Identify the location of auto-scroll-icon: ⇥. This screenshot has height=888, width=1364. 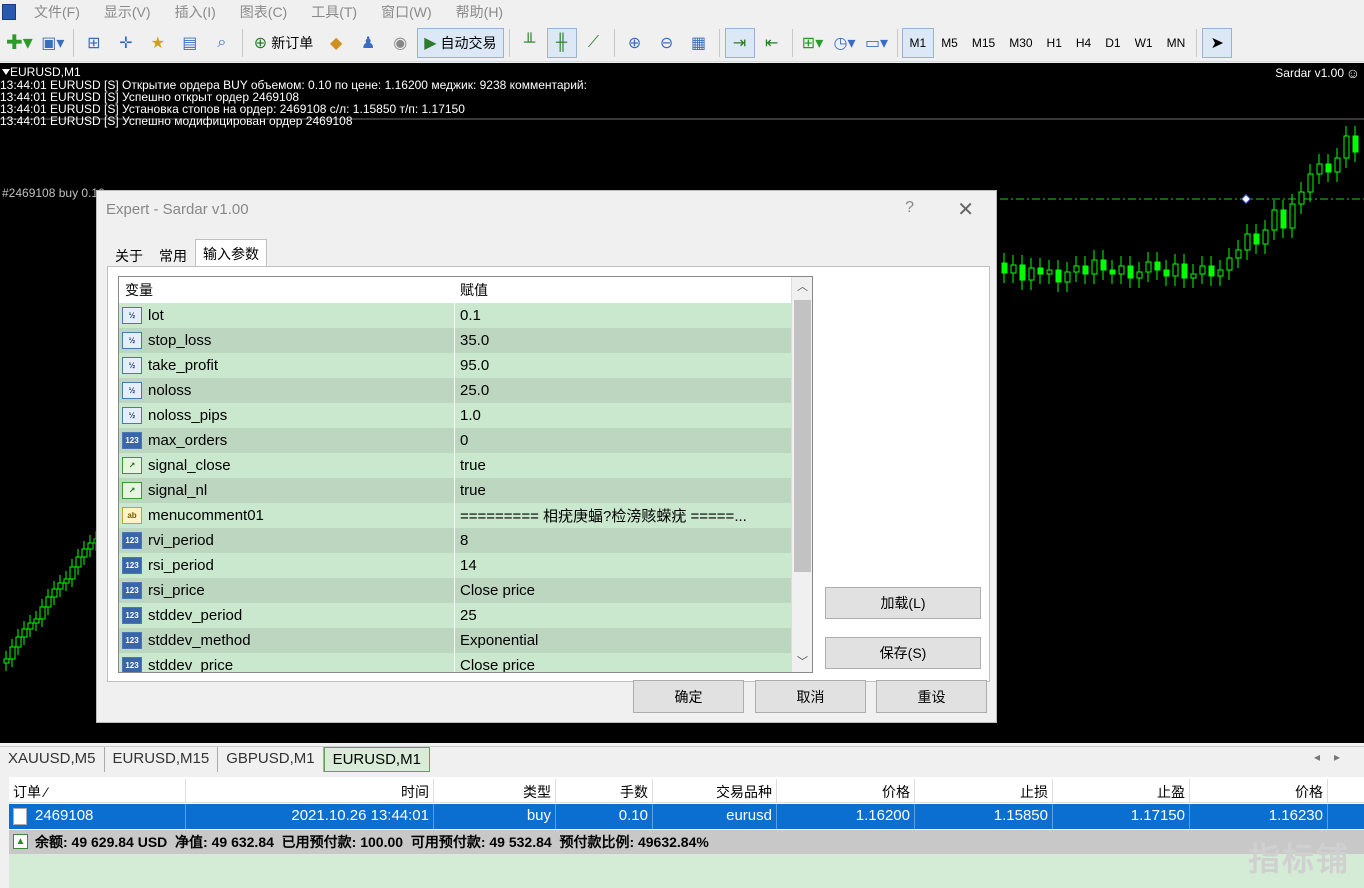
(739, 42).